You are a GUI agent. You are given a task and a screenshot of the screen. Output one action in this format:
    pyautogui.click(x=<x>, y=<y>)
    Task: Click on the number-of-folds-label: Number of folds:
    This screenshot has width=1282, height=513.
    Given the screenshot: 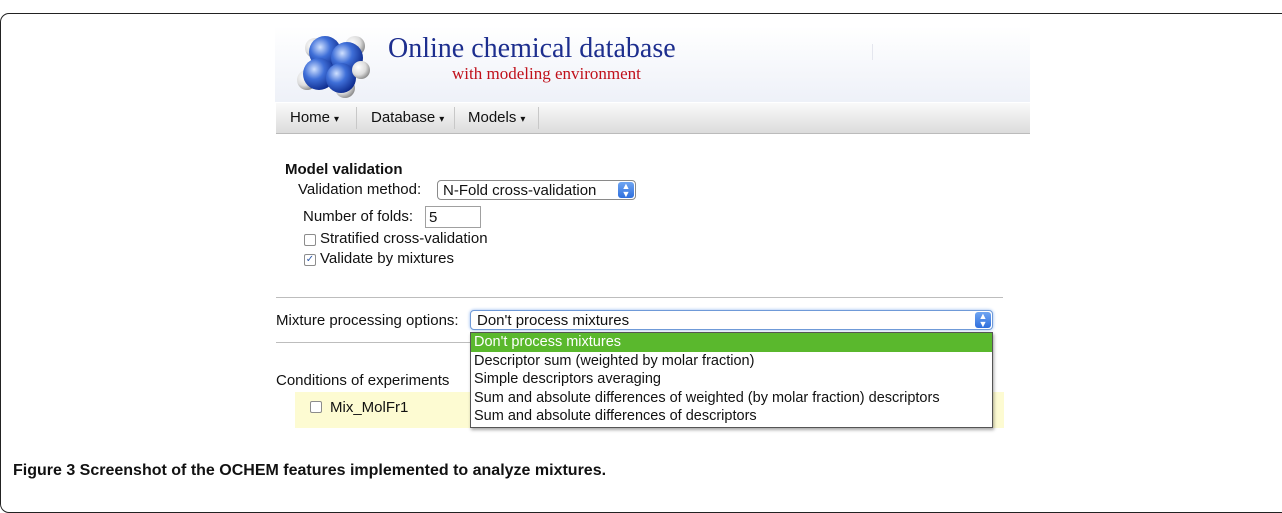 What is the action you would take?
    pyautogui.click(x=358, y=216)
    